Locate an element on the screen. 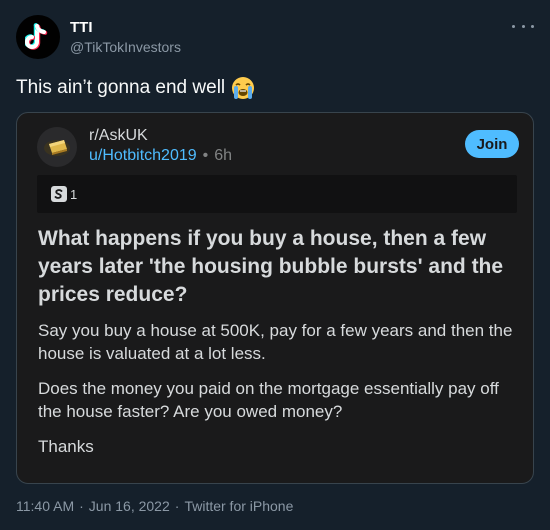  more-options-icon is located at coordinates (523, 26).